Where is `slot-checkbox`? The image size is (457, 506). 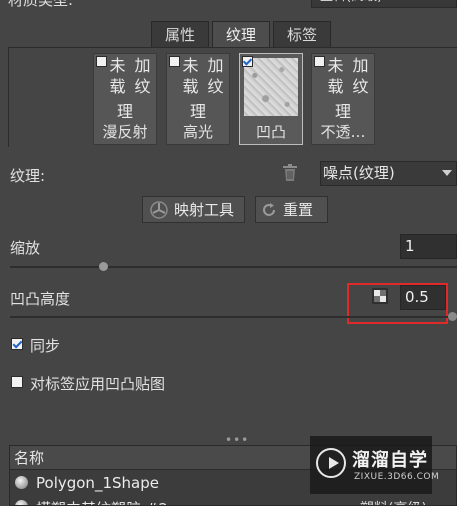 slot-checkbox is located at coordinates (247, 61).